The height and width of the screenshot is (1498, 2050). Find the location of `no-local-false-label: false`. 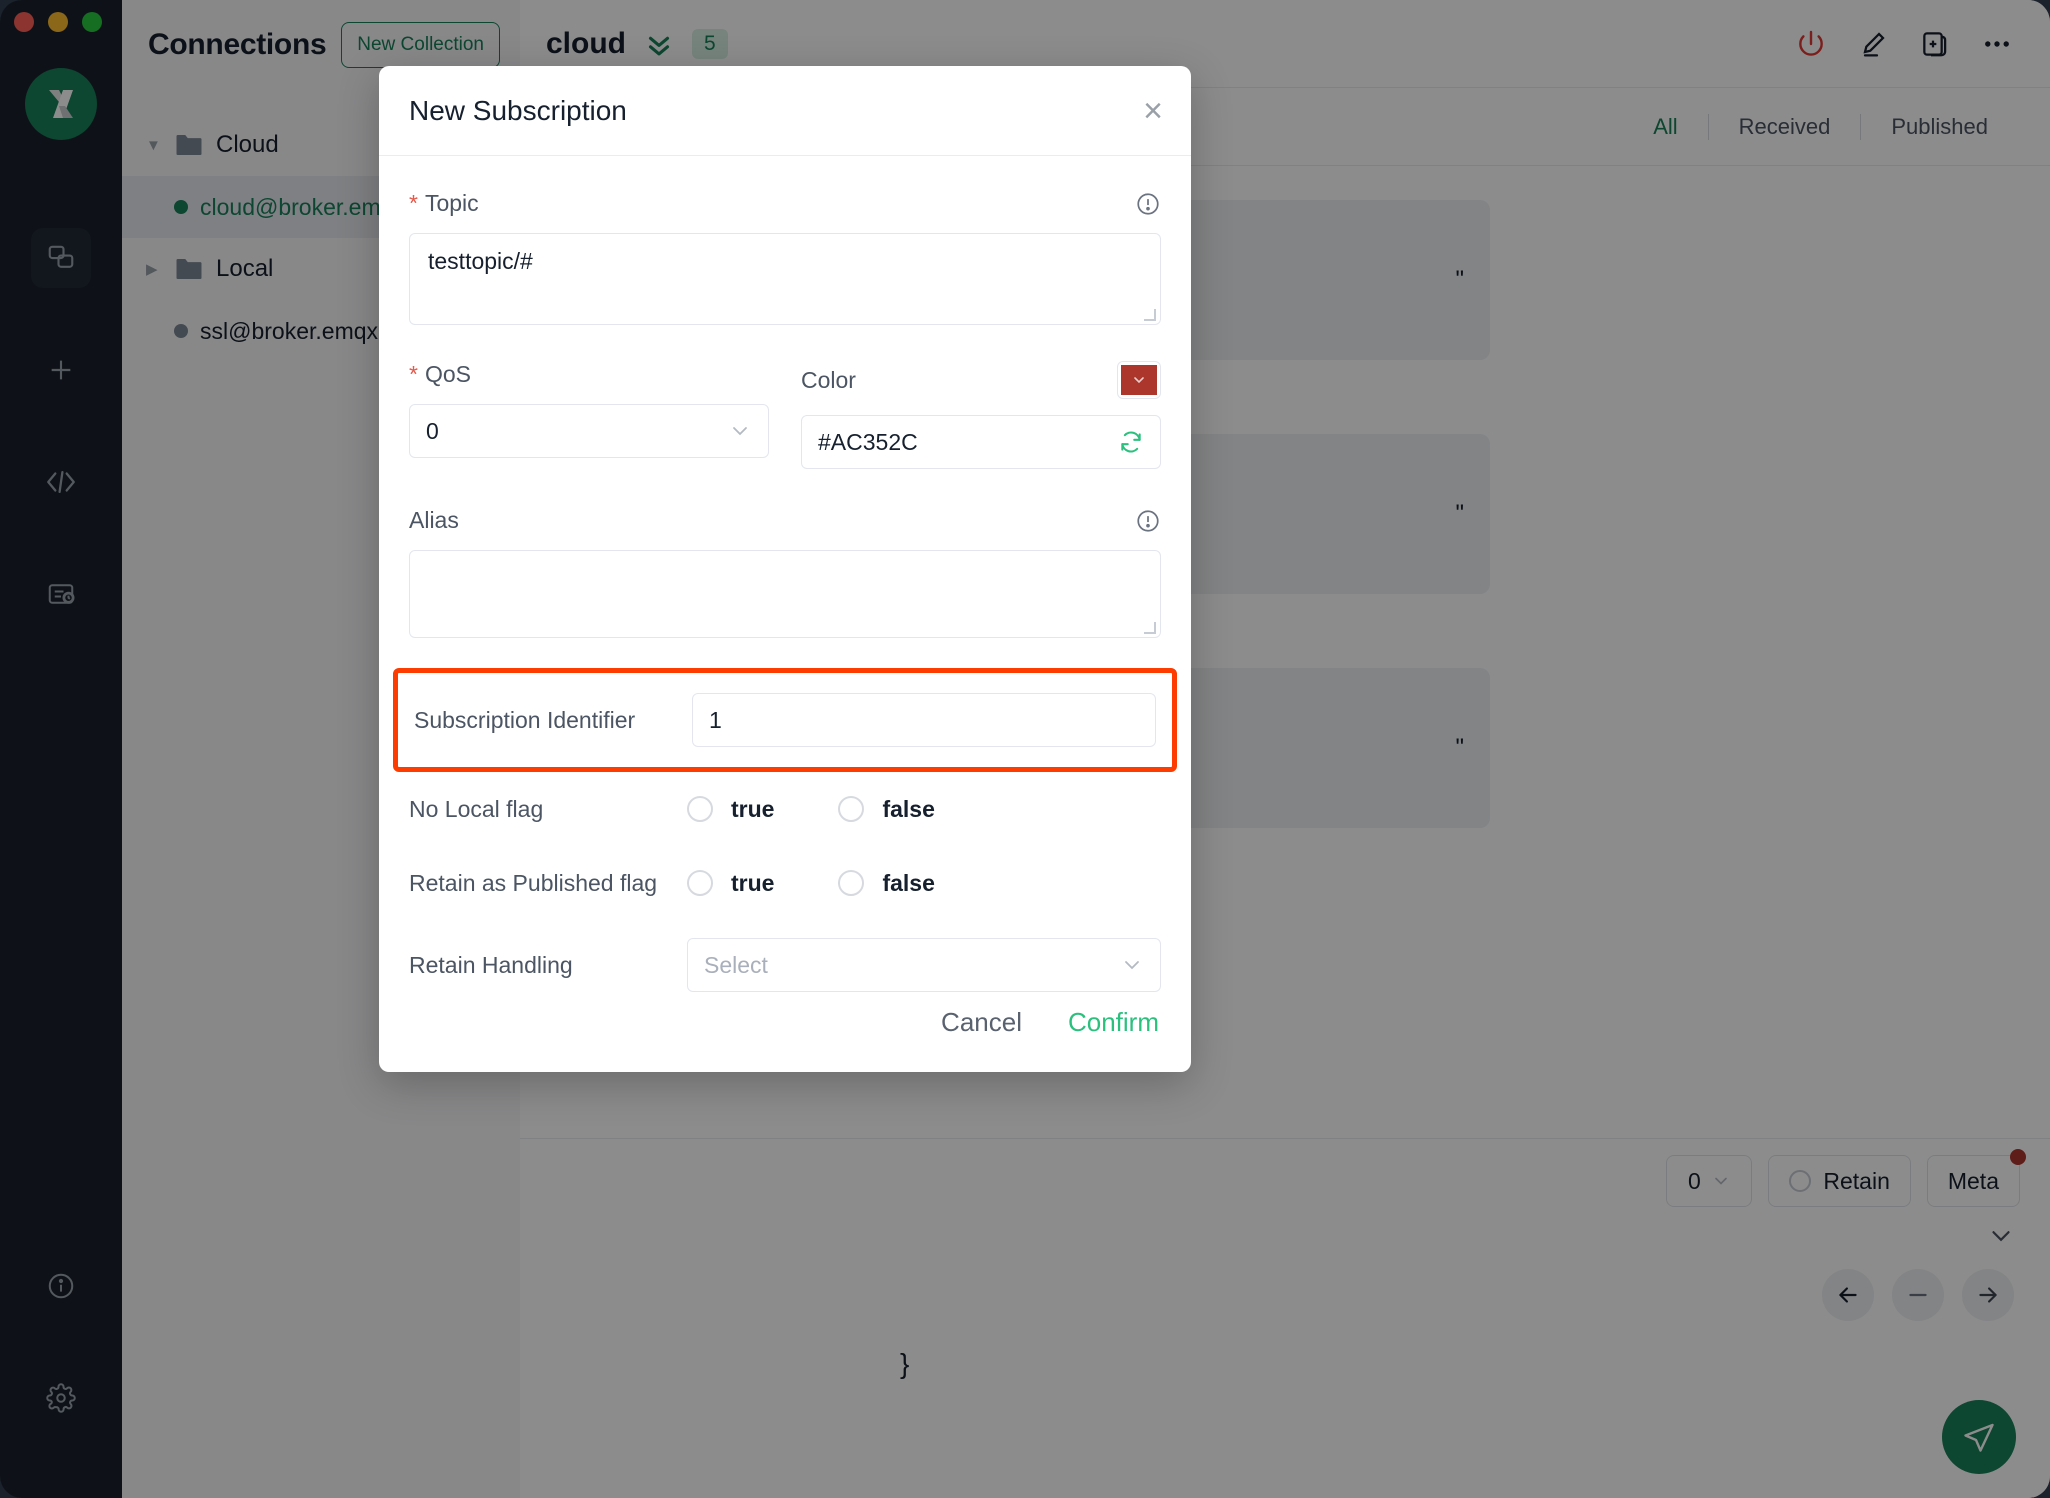

no-local-false-label: false is located at coordinates (908, 808).